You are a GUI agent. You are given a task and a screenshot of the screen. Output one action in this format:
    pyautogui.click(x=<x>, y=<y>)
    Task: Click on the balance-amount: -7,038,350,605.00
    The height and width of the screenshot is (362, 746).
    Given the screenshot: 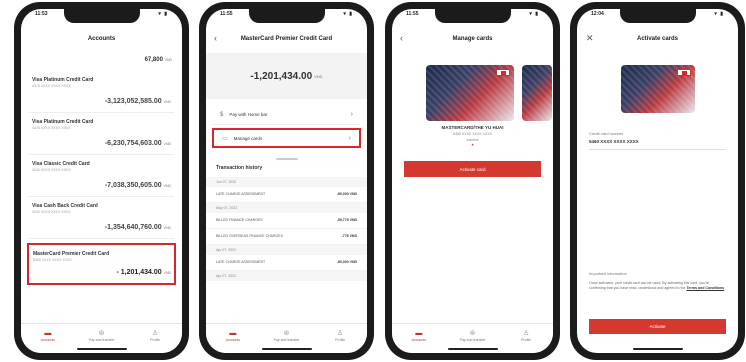 What is the action you would take?
    pyautogui.click(x=133, y=185)
    